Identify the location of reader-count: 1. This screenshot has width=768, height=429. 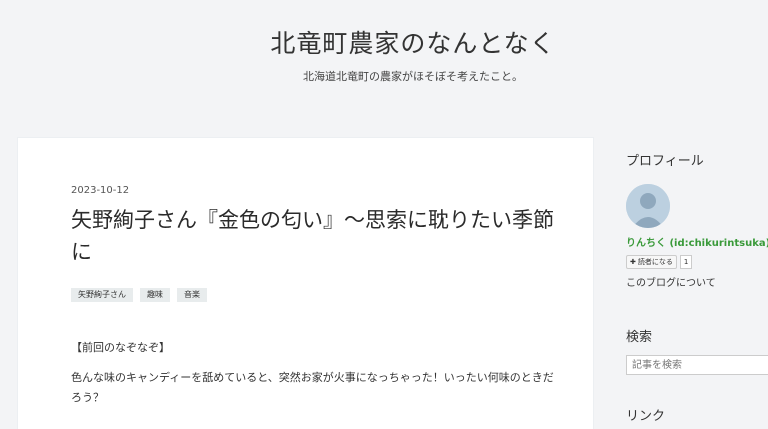
(686, 262).